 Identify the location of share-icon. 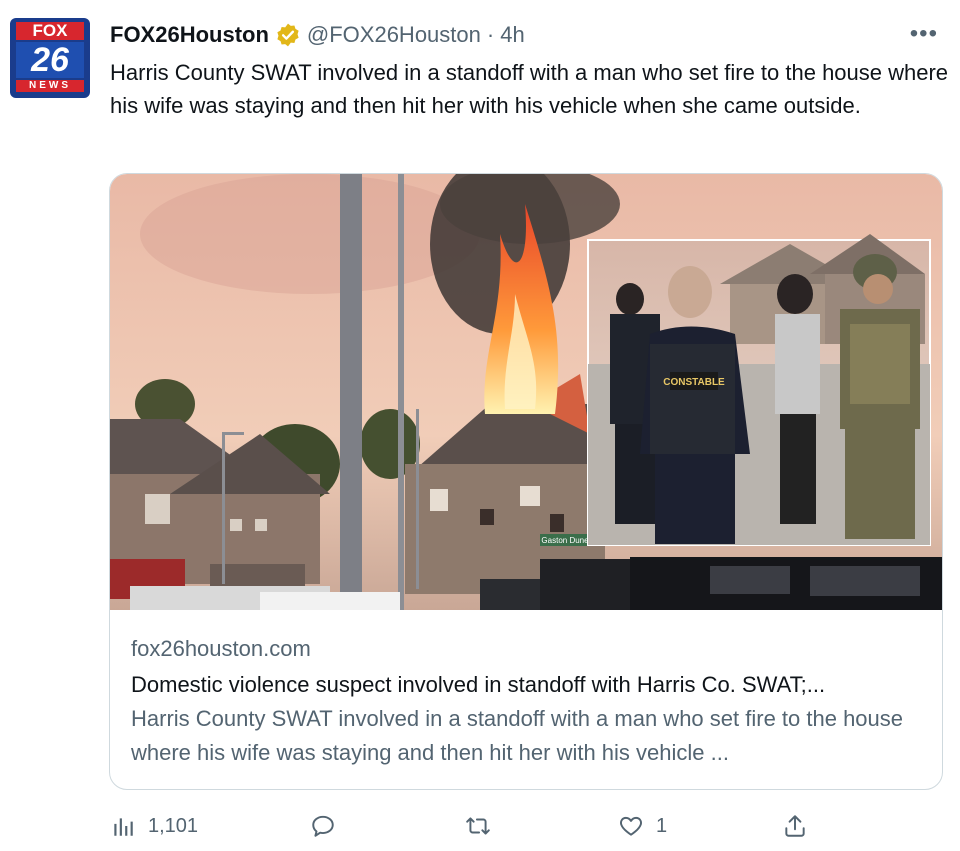
(795, 826).